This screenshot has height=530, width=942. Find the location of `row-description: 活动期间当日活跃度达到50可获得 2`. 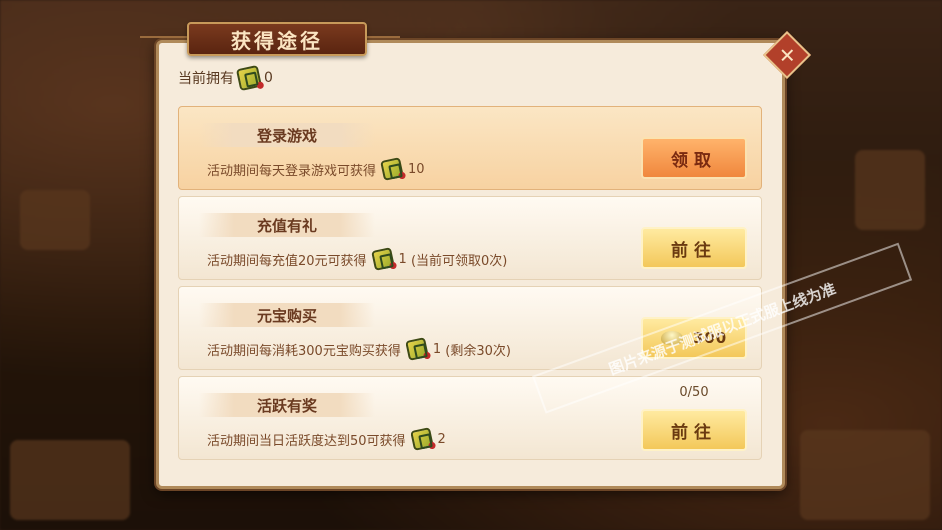

row-description: 活动期间当日活跃度达到50可获得 2 is located at coordinates (326, 439).